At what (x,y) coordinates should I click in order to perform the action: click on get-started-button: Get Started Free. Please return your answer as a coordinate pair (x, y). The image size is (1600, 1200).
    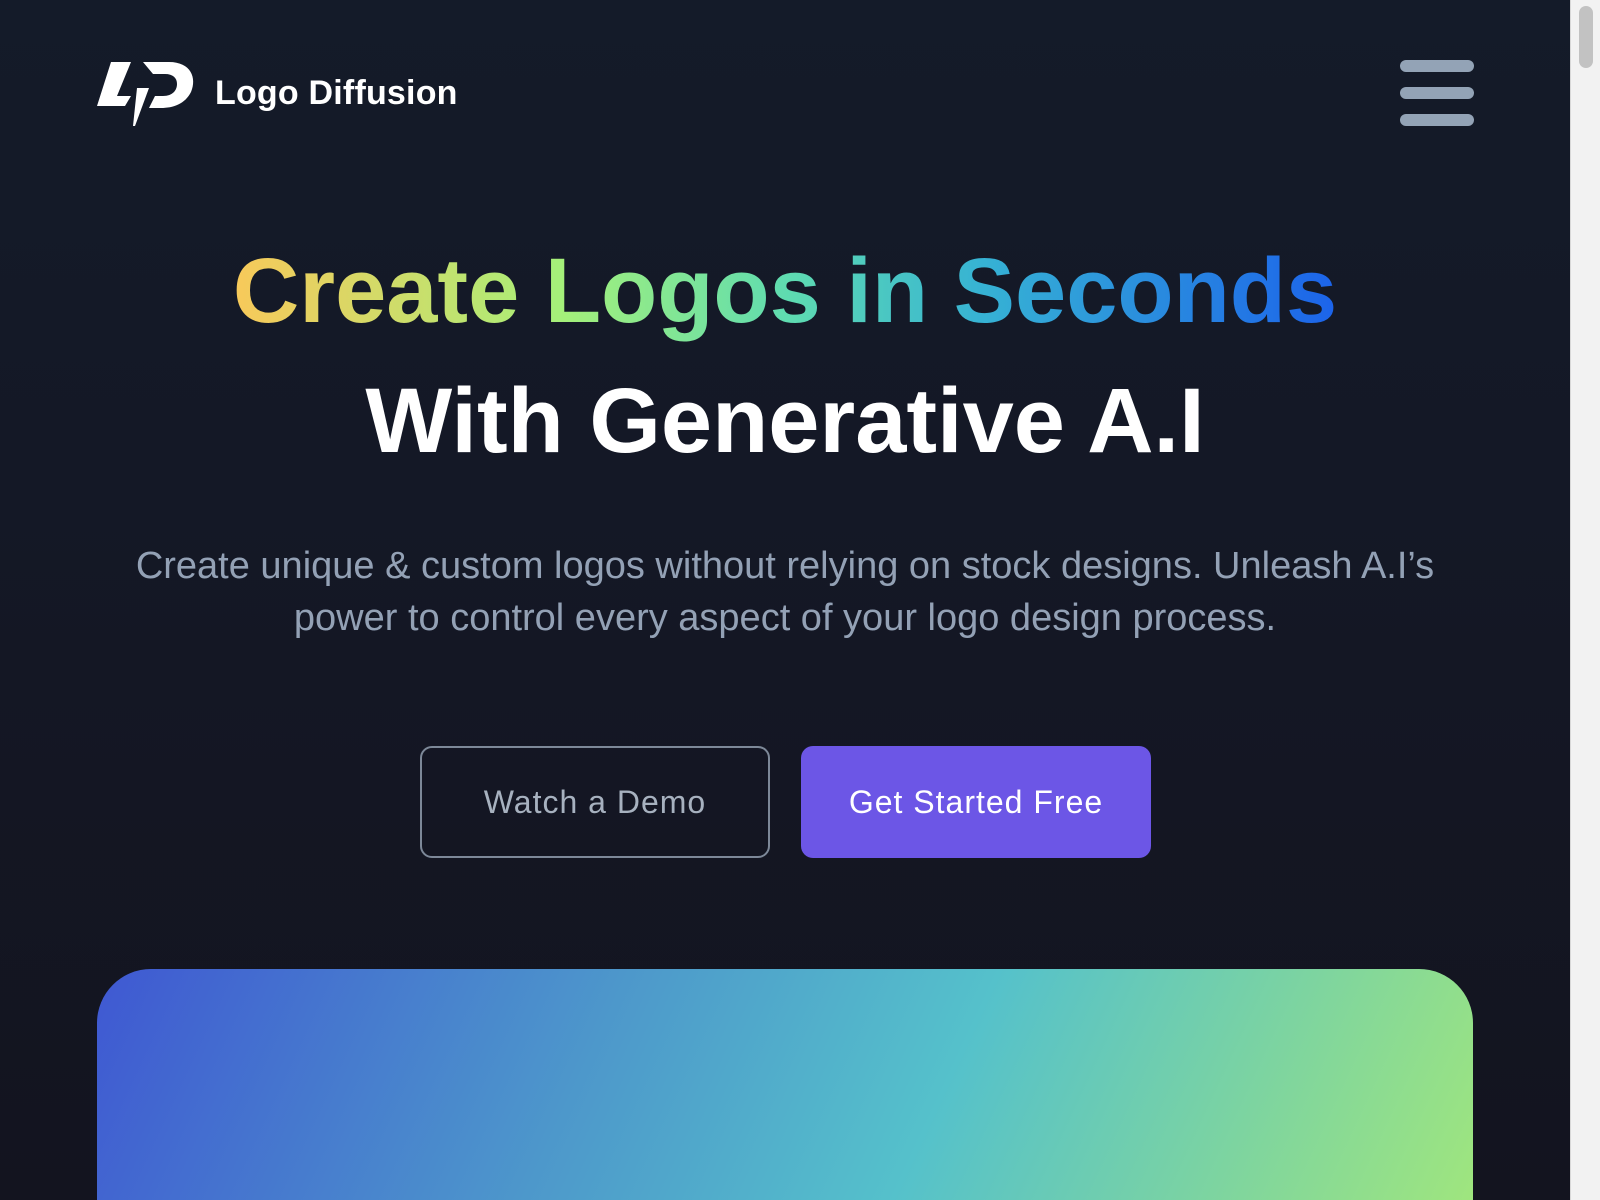
    Looking at the image, I should click on (976, 802).